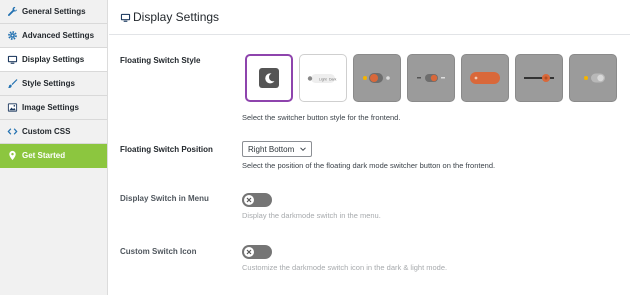  I want to click on sun-moon-toggle-icon, so click(376, 78).